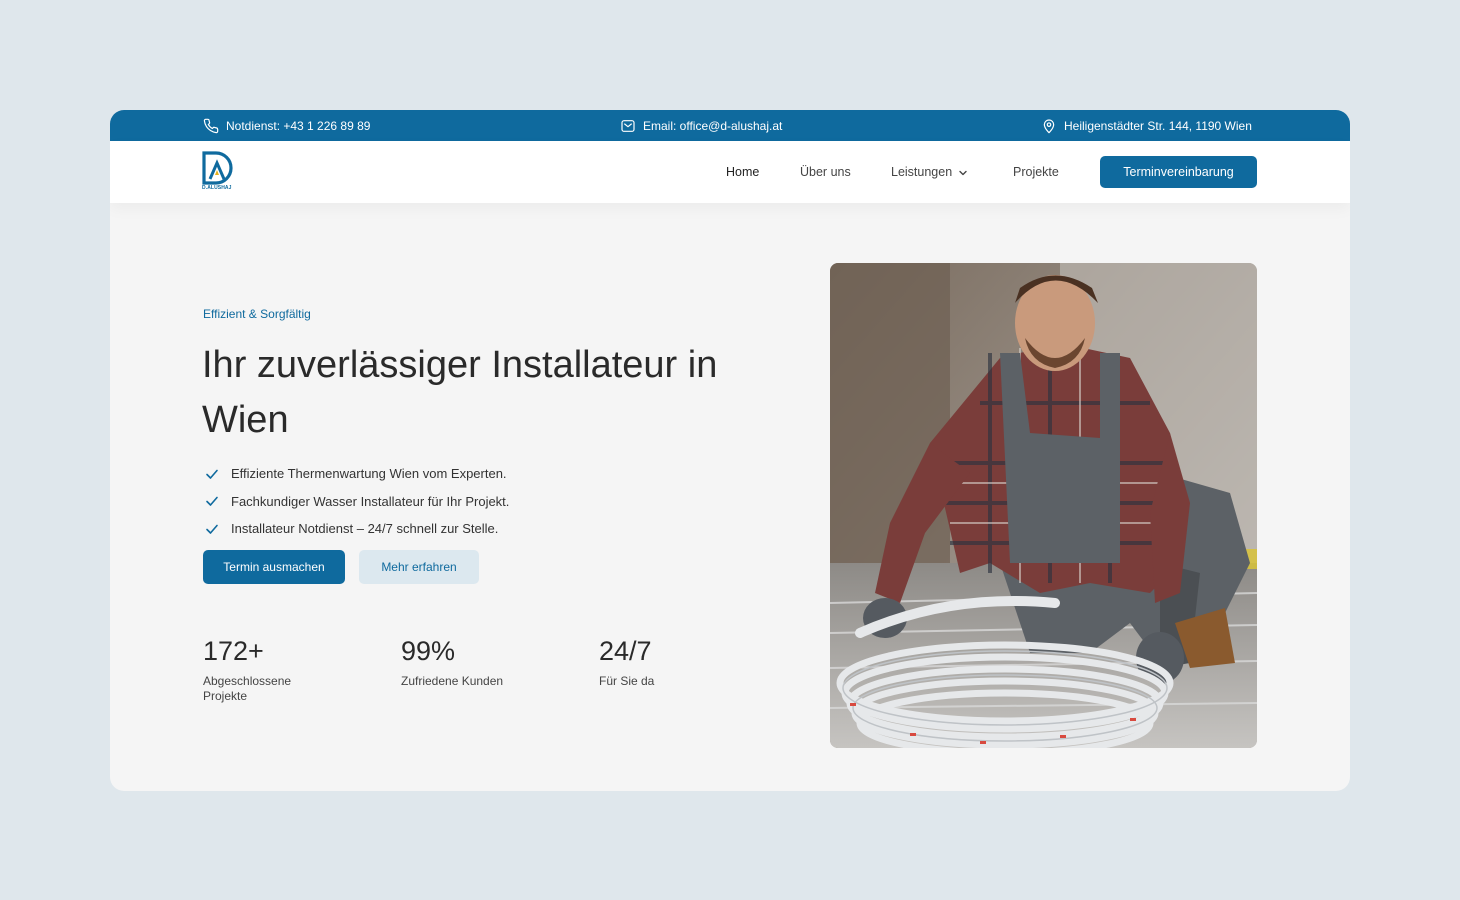  What do you see at coordinates (1049, 125) in the screenshot?
I see `location-pin-icon` at bounding box center [1049, 125].